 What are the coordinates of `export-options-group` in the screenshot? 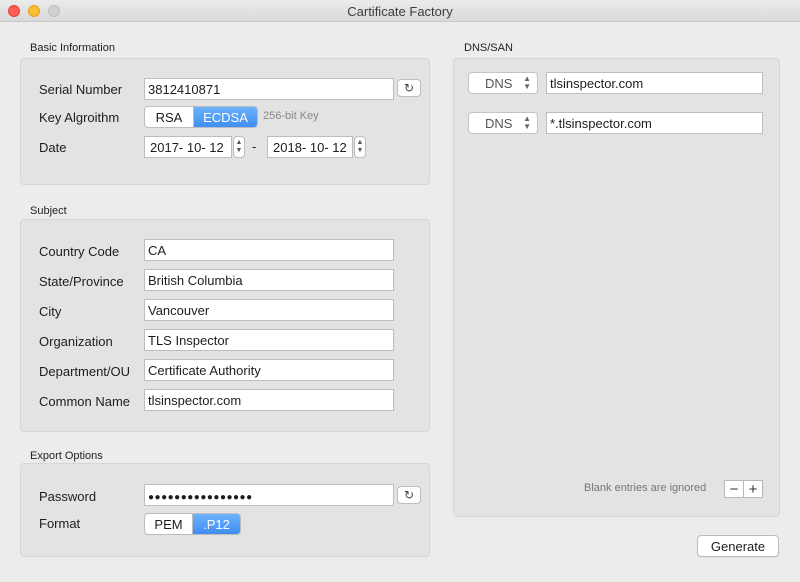 It's located at (225, 510).